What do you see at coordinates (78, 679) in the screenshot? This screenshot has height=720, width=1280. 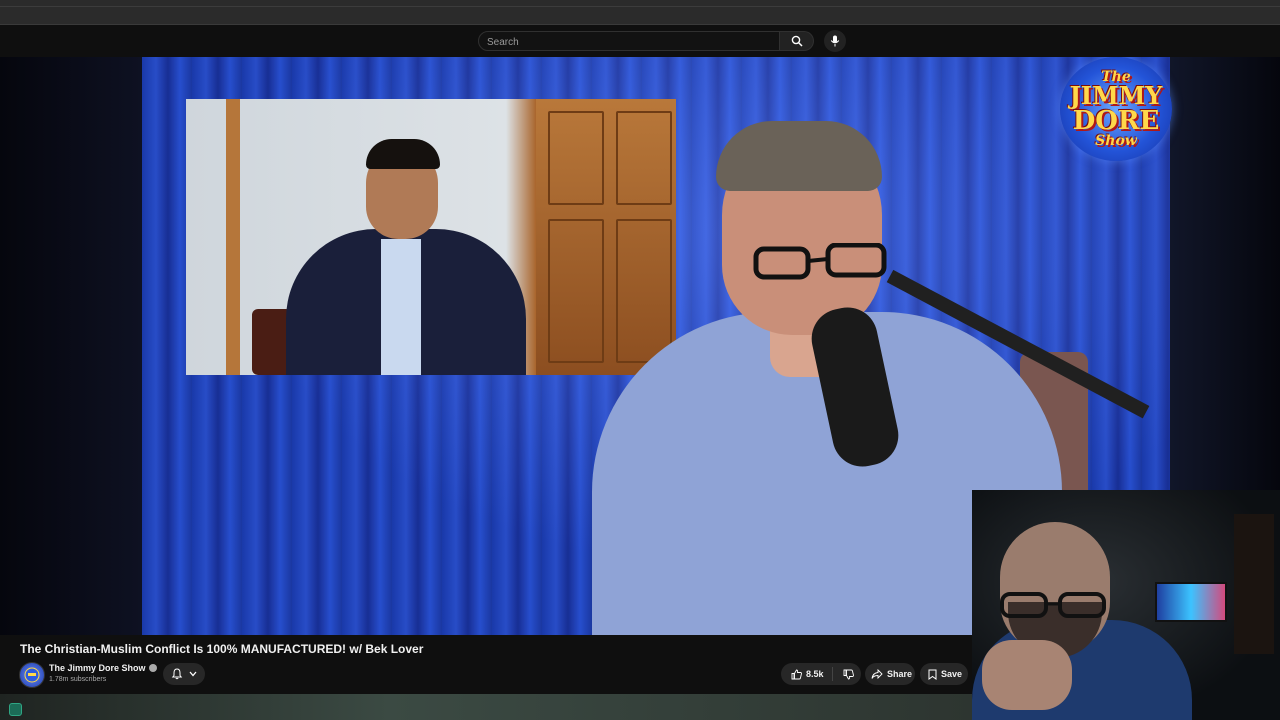 I see `subscriber-count: 1.78m subscribers` at bounding box center [78, 679].